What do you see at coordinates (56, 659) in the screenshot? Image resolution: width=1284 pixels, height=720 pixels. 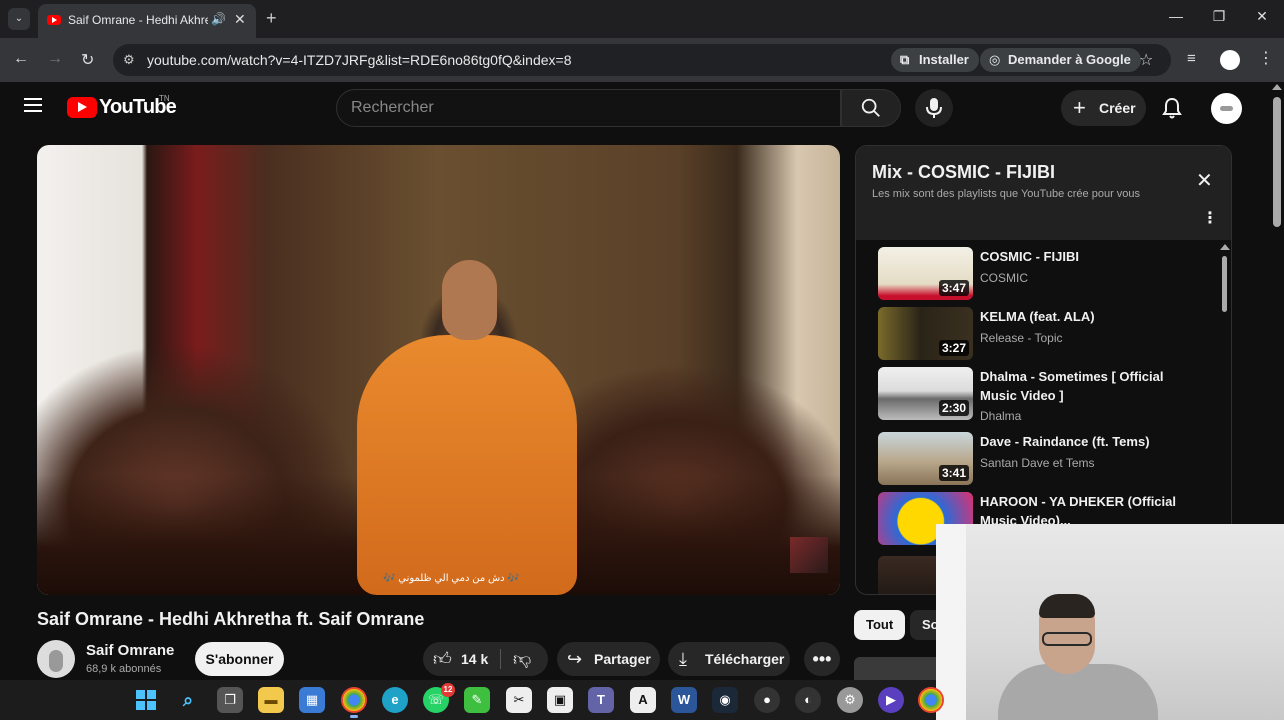 I see `channel-avatar` at bounding box center [56, 659].